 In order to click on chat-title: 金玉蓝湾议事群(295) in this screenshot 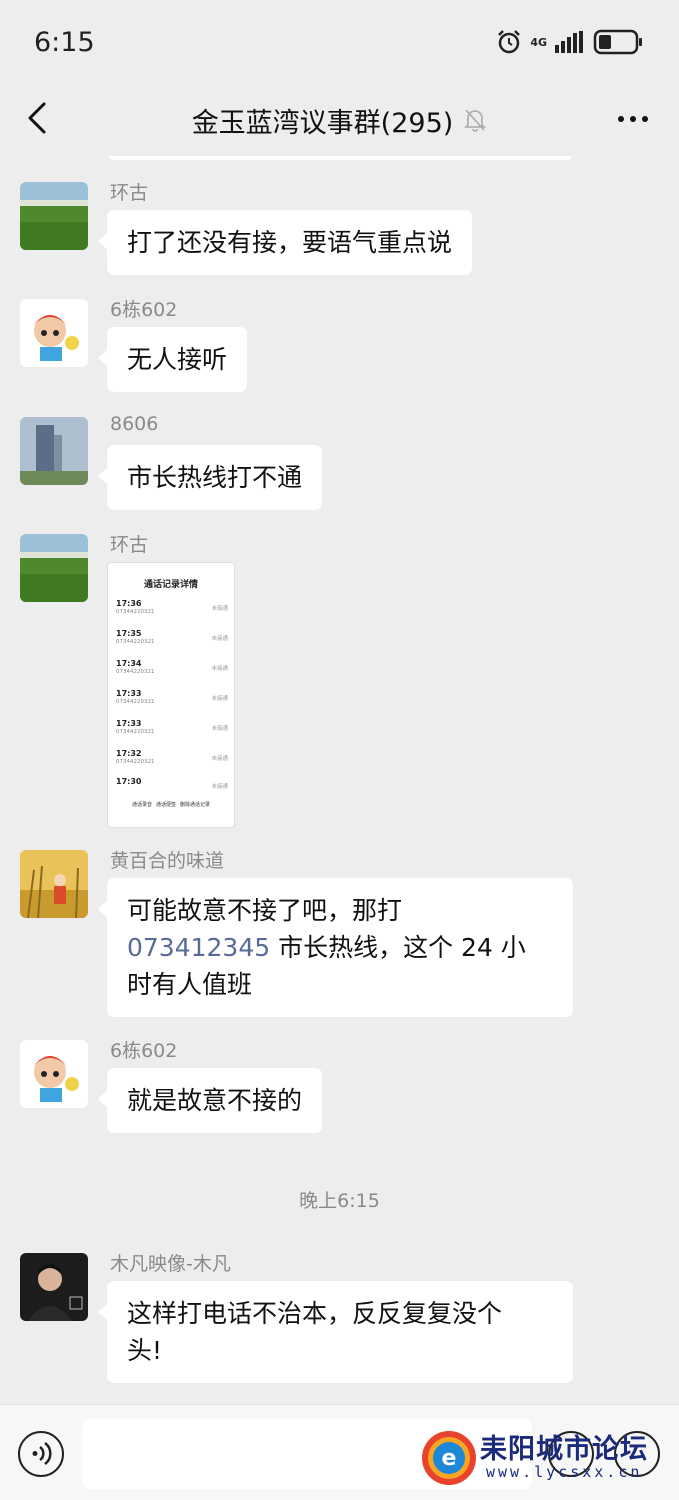, I will do `click(339, 120)`.